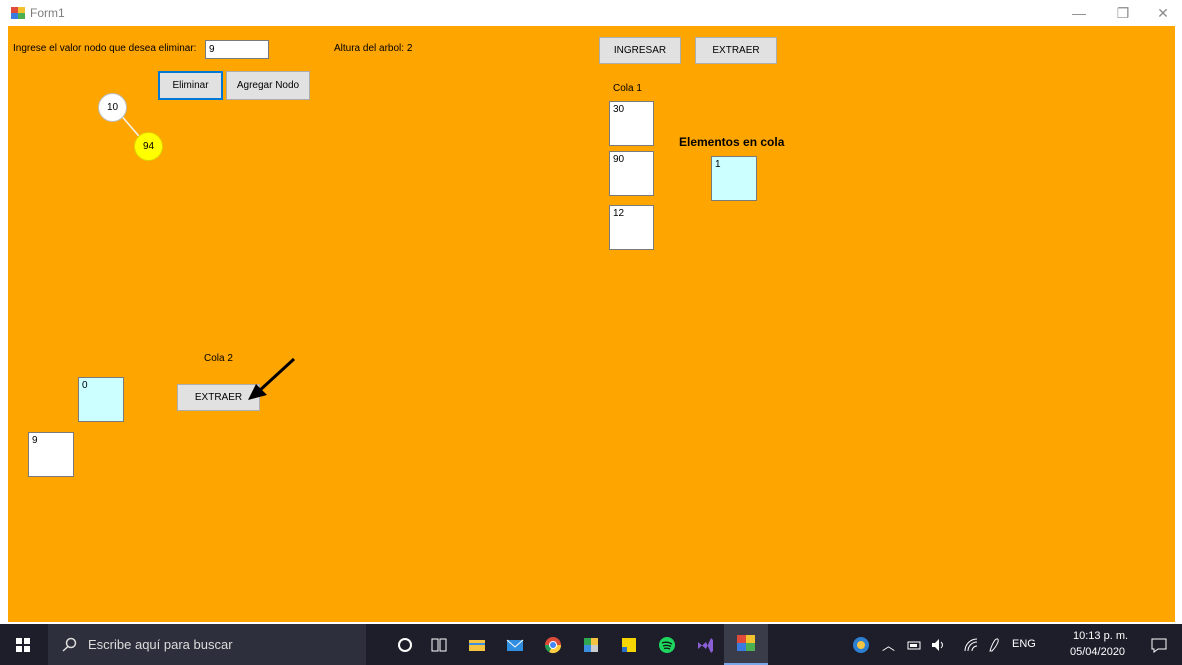 This screenshot has height=665, width=1182. I want to click on taskbar-search-box: Escribe aquí para buscar, so click(207, 644).